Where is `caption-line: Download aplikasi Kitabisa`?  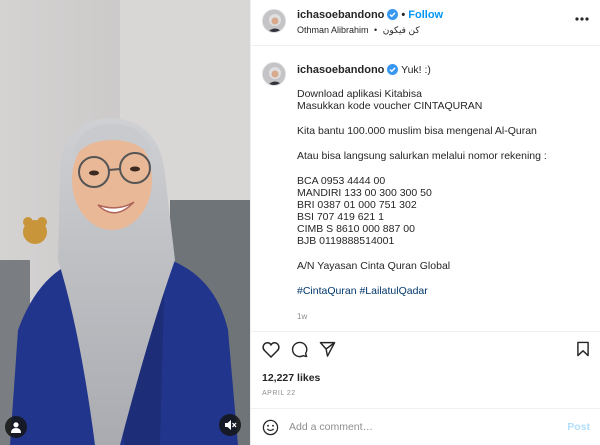
caption-line: Download aplikasi Kitabisa is located at coordinates (359, 94).